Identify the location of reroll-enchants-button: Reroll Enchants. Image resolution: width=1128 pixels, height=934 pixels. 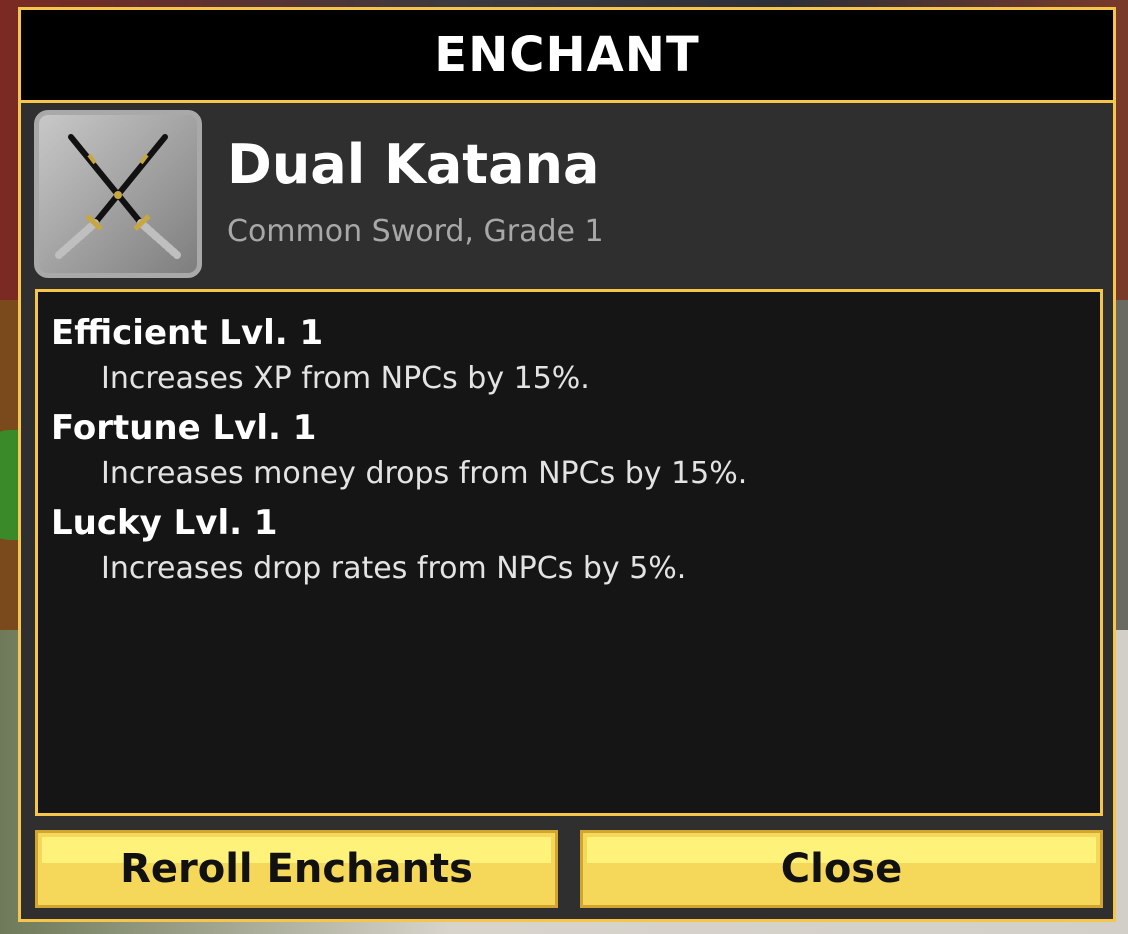
(296, 869).